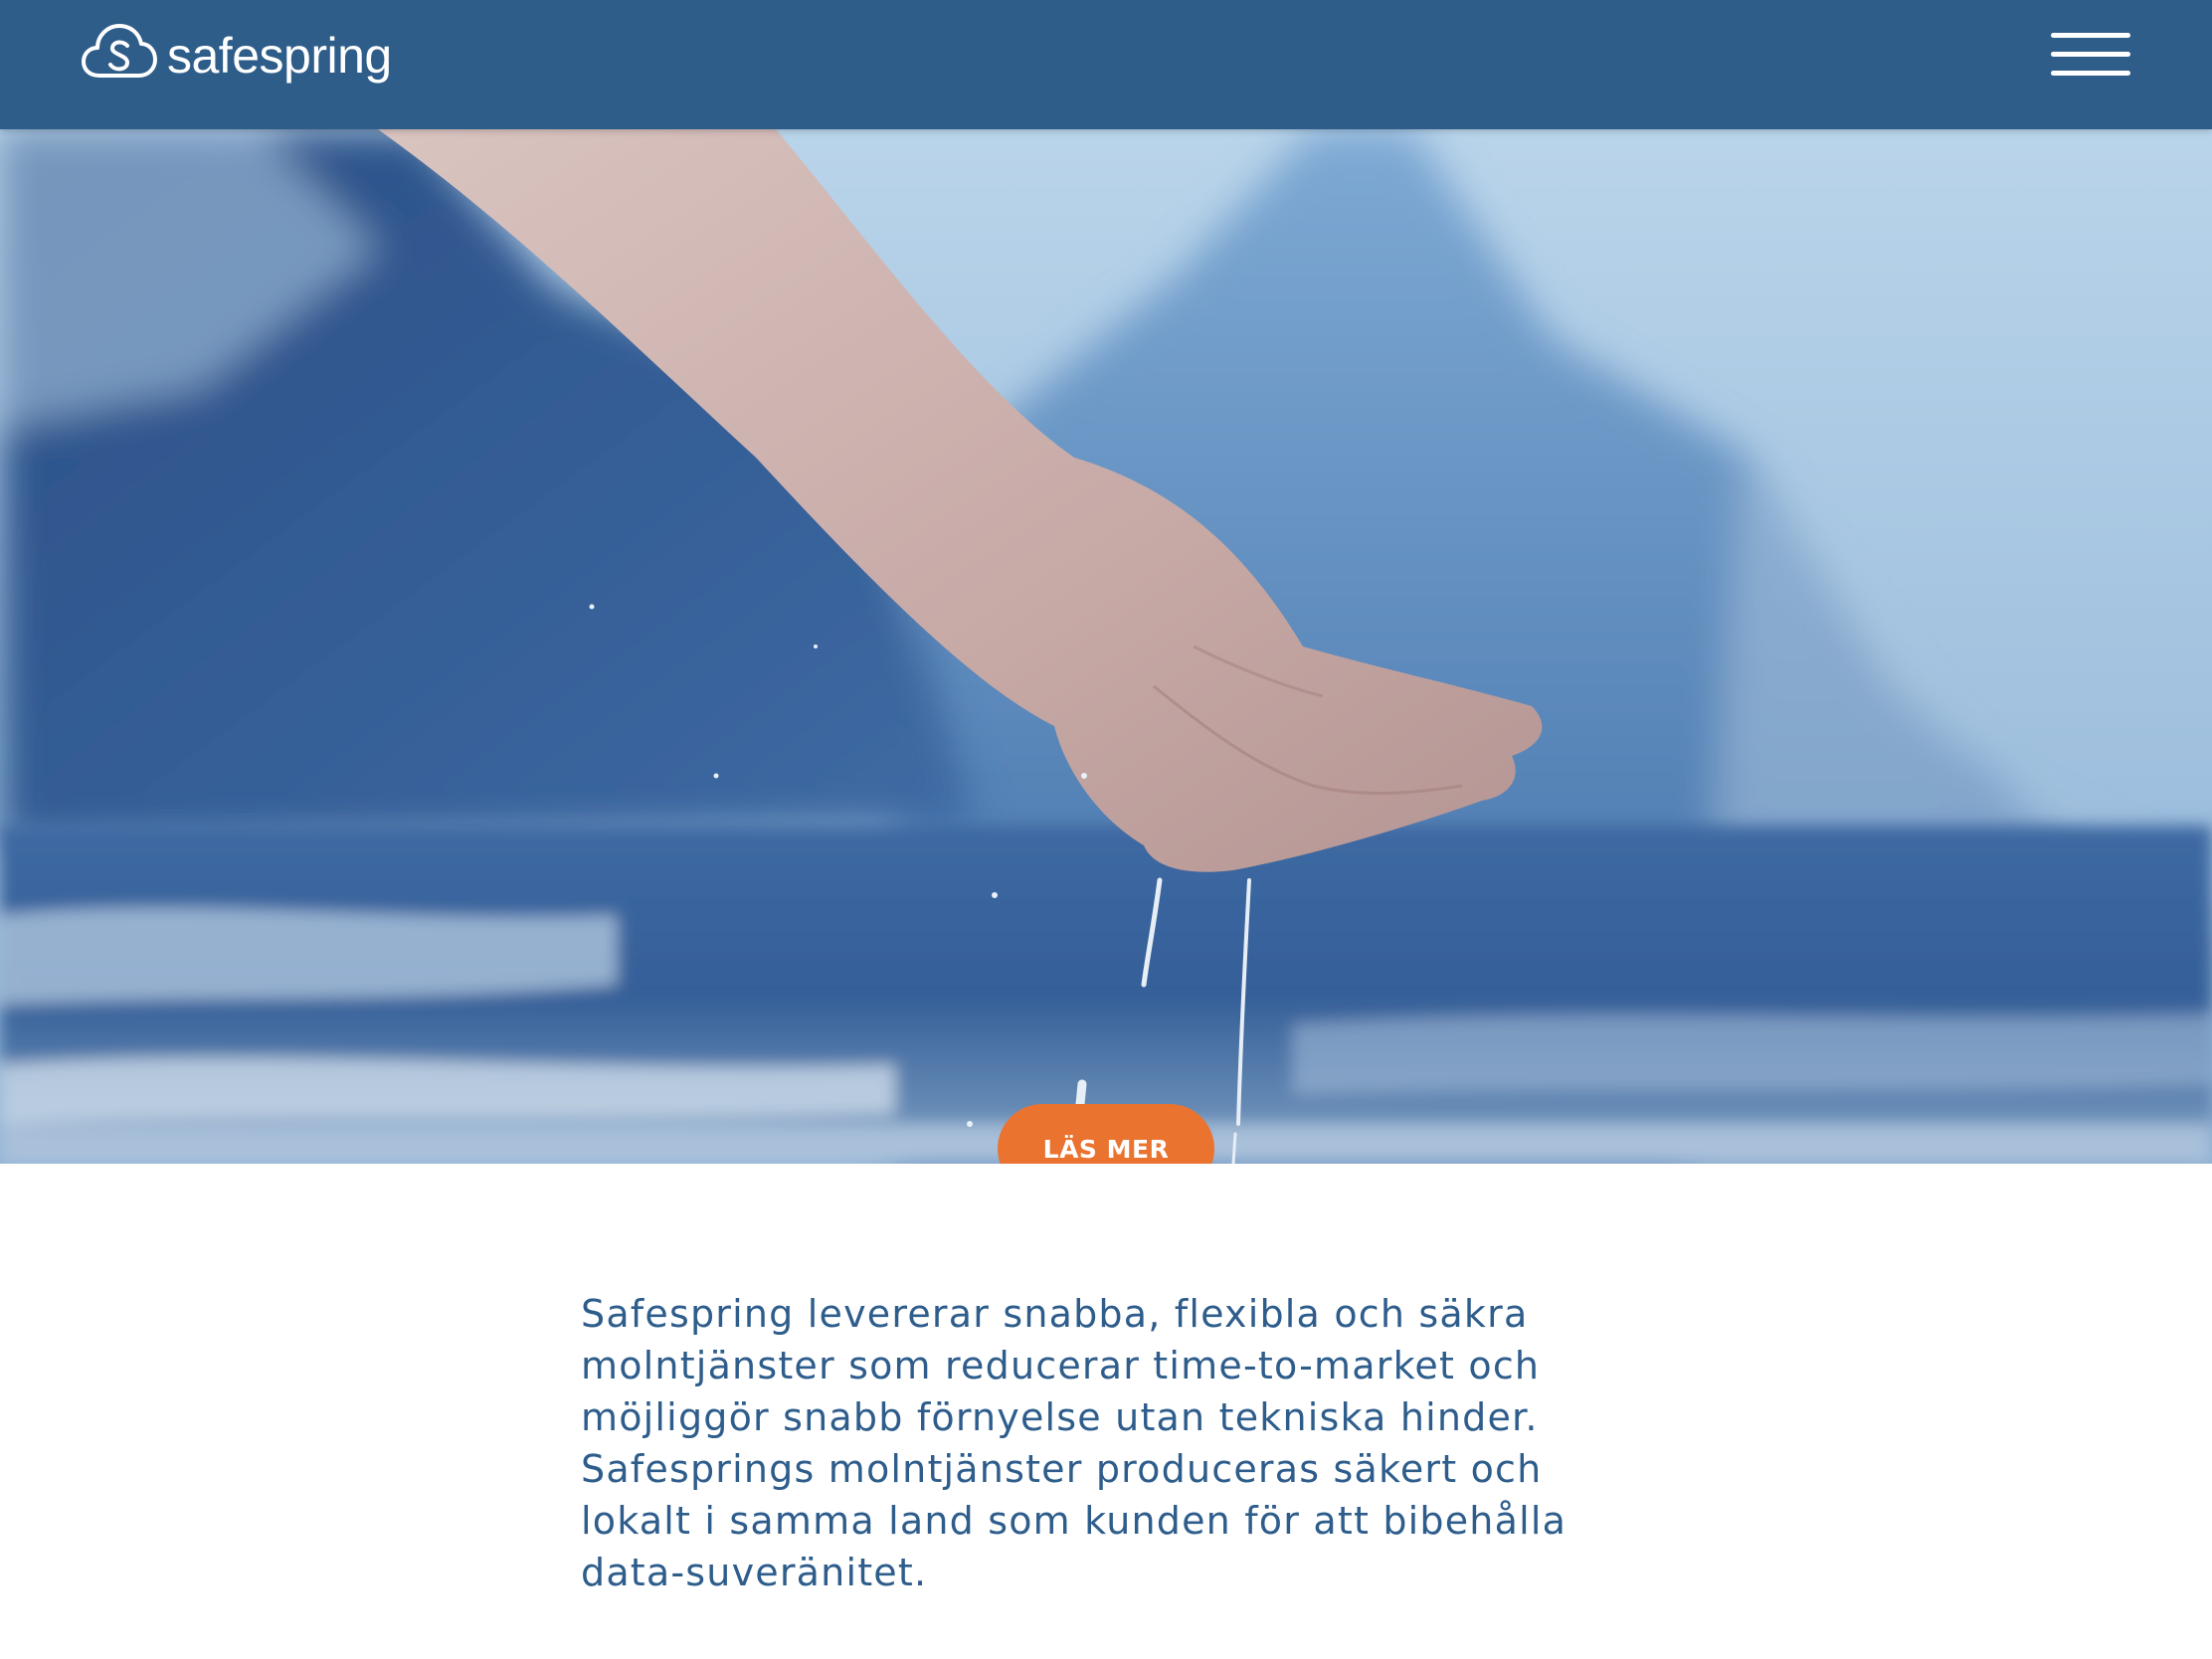 The height and width of the screenshot is (1659, 2212). I want to click on hamburger-menu-icon, so click(2090, 56).